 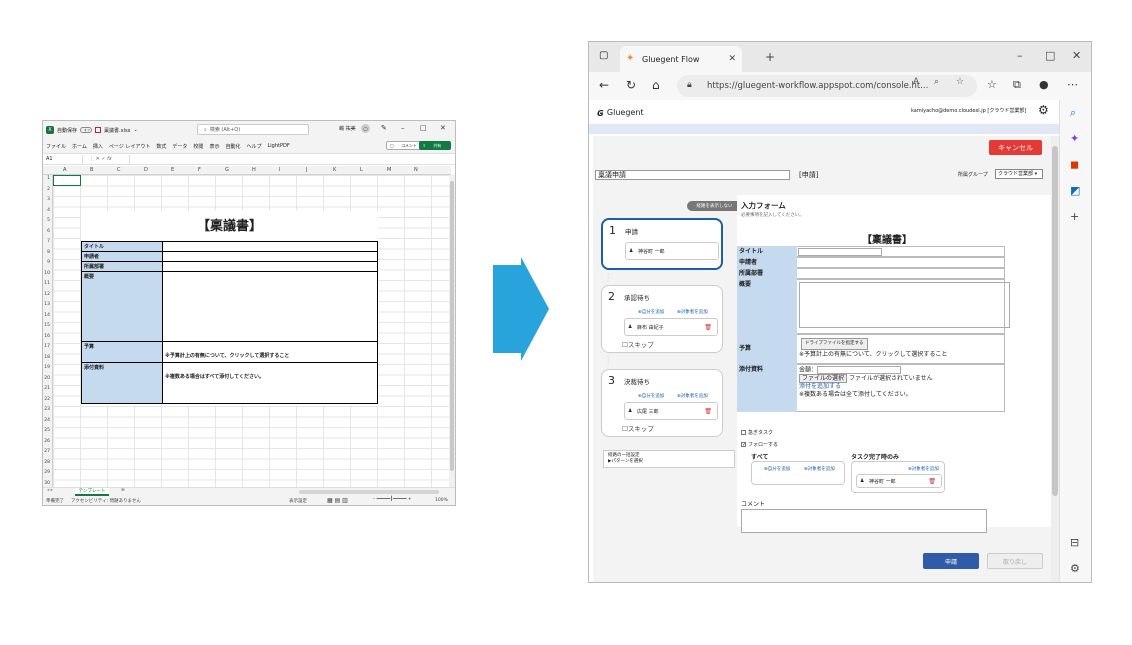 I want to click on cancel-button: キャンセル, so click(x=1015, y=147).